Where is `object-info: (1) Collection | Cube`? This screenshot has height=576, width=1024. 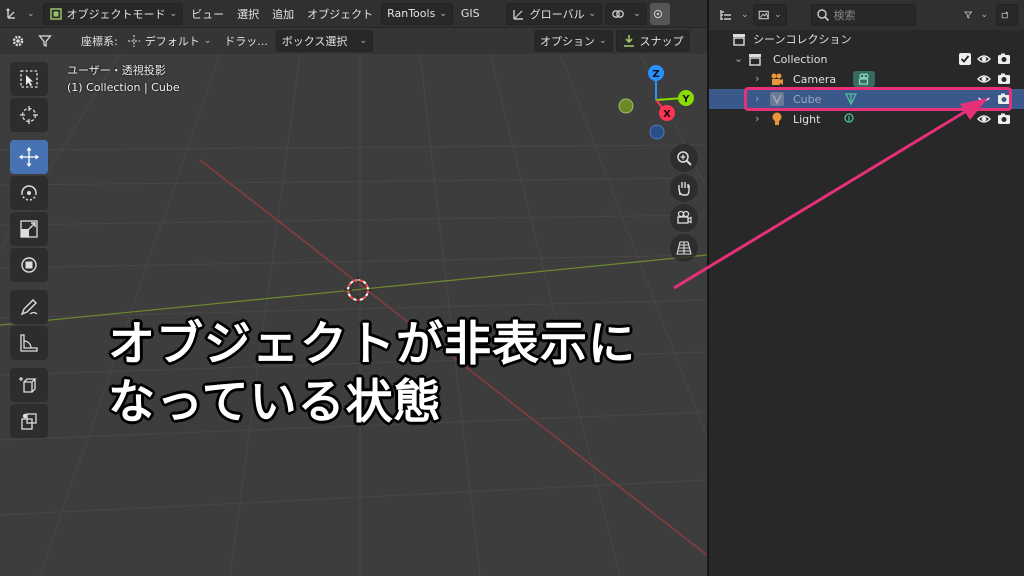 object-info: (1) Collection | Cube is located at coordinates (123, 87).